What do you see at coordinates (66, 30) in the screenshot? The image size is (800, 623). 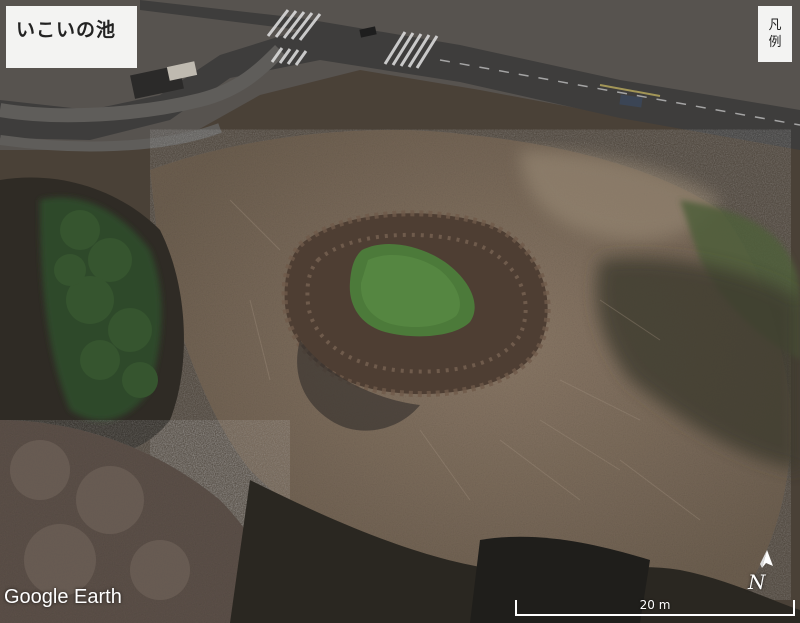 I see `page-title: いこいの池` at bounding box center [66, 30].